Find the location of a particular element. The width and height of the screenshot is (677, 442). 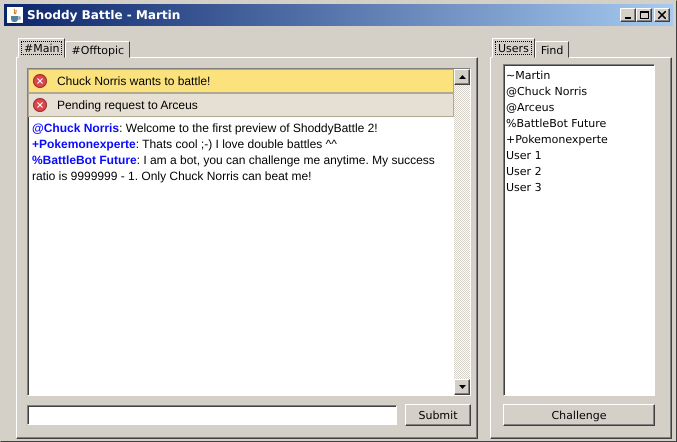

scroll-up-button is located at coordinates (462, 77).